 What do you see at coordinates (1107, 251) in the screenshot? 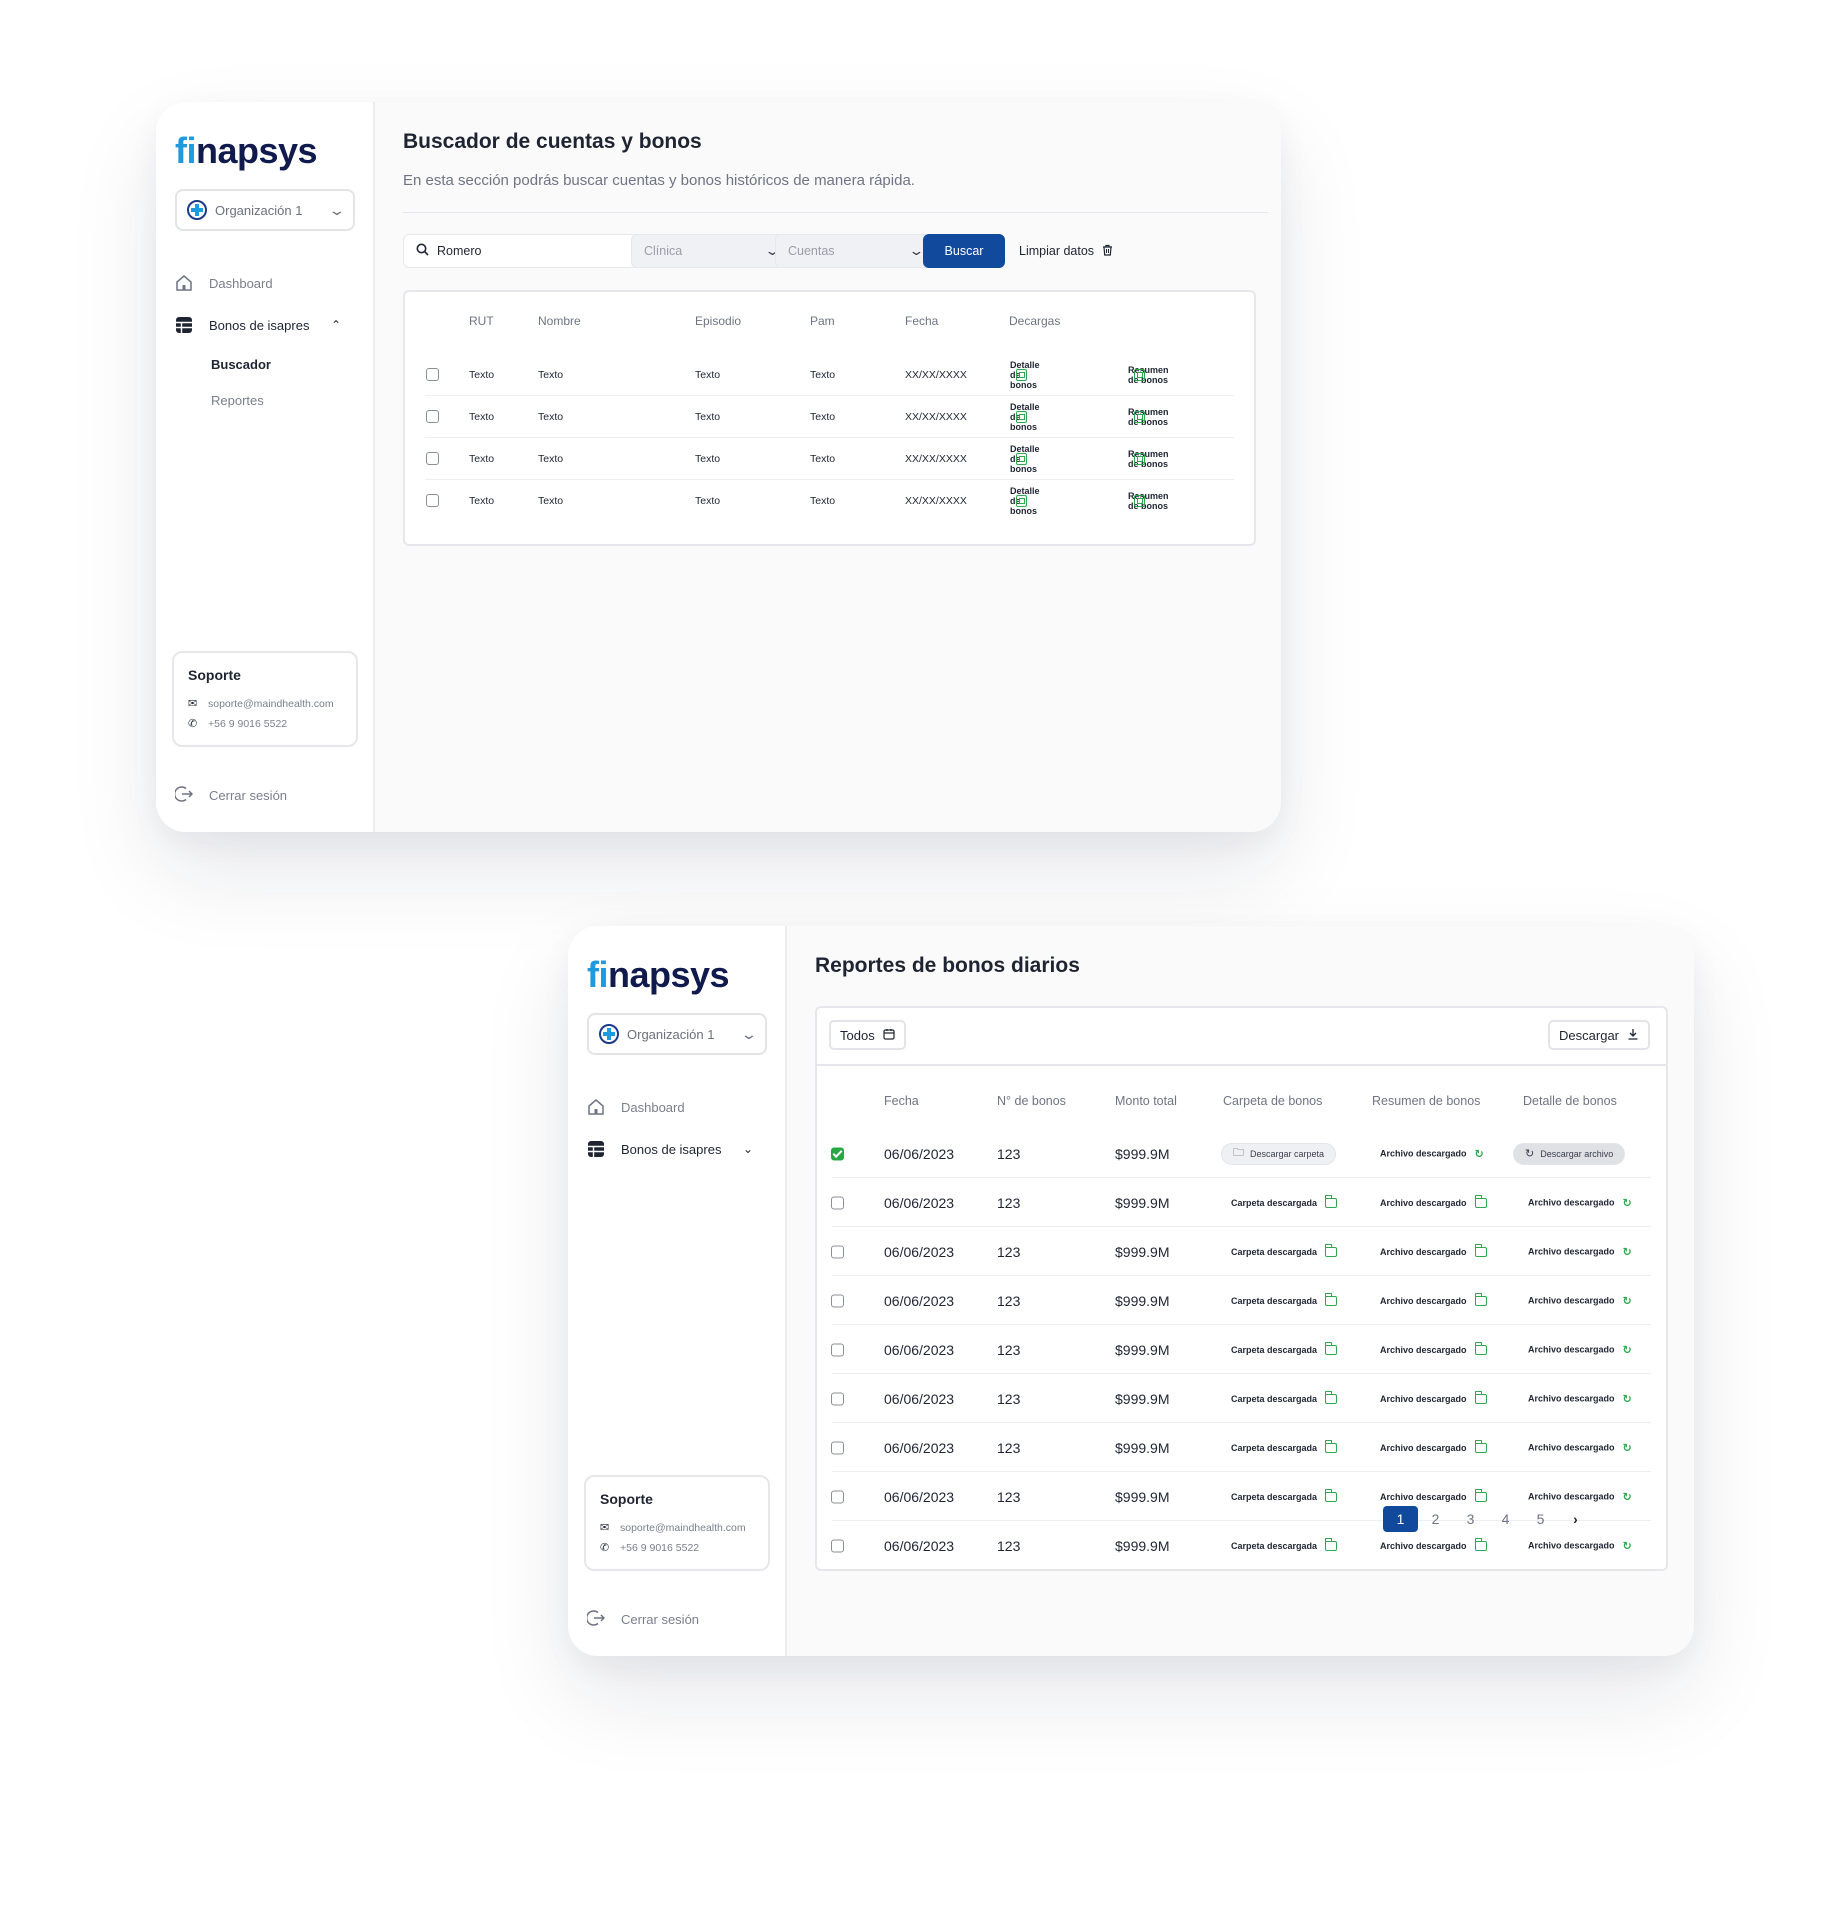
I see `trash-icon` at bounding box center [1107, 251].